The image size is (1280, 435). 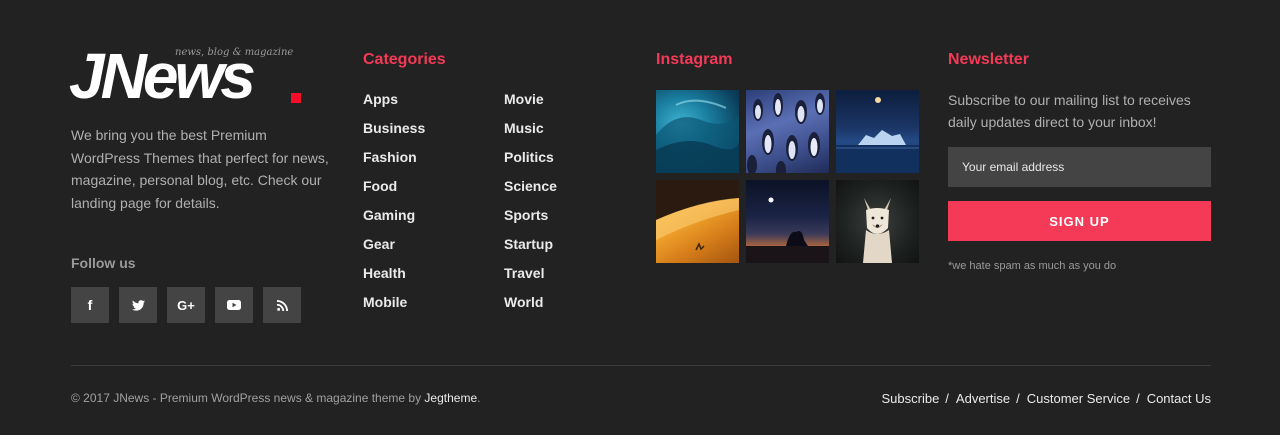 I want to click on instagram-photo-moon, so click(x=787, y=221).